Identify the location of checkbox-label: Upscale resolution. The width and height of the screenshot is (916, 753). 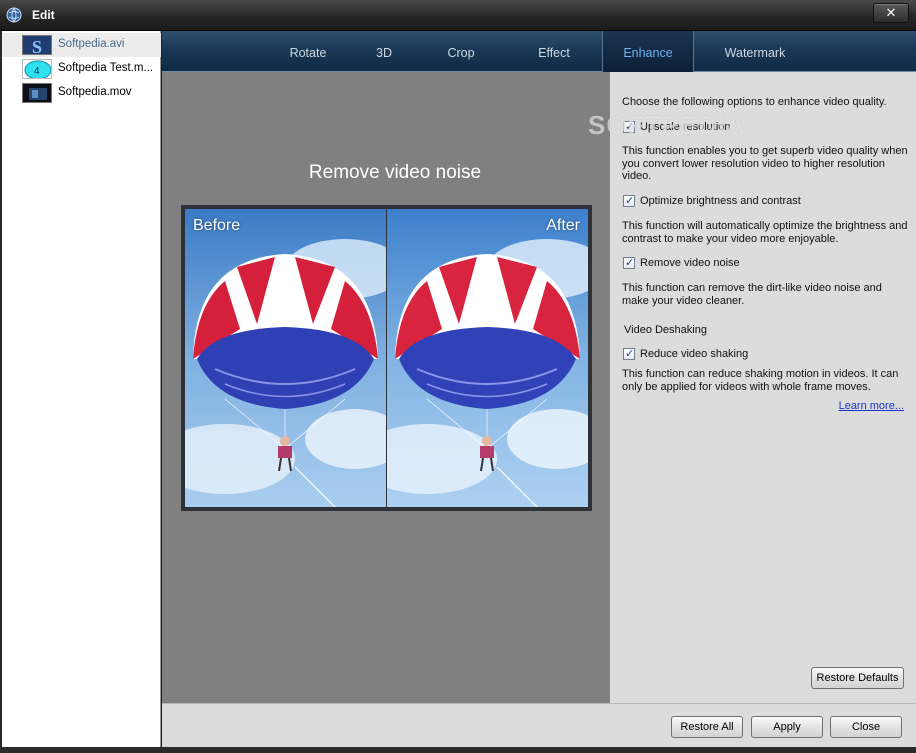
(685, 127).